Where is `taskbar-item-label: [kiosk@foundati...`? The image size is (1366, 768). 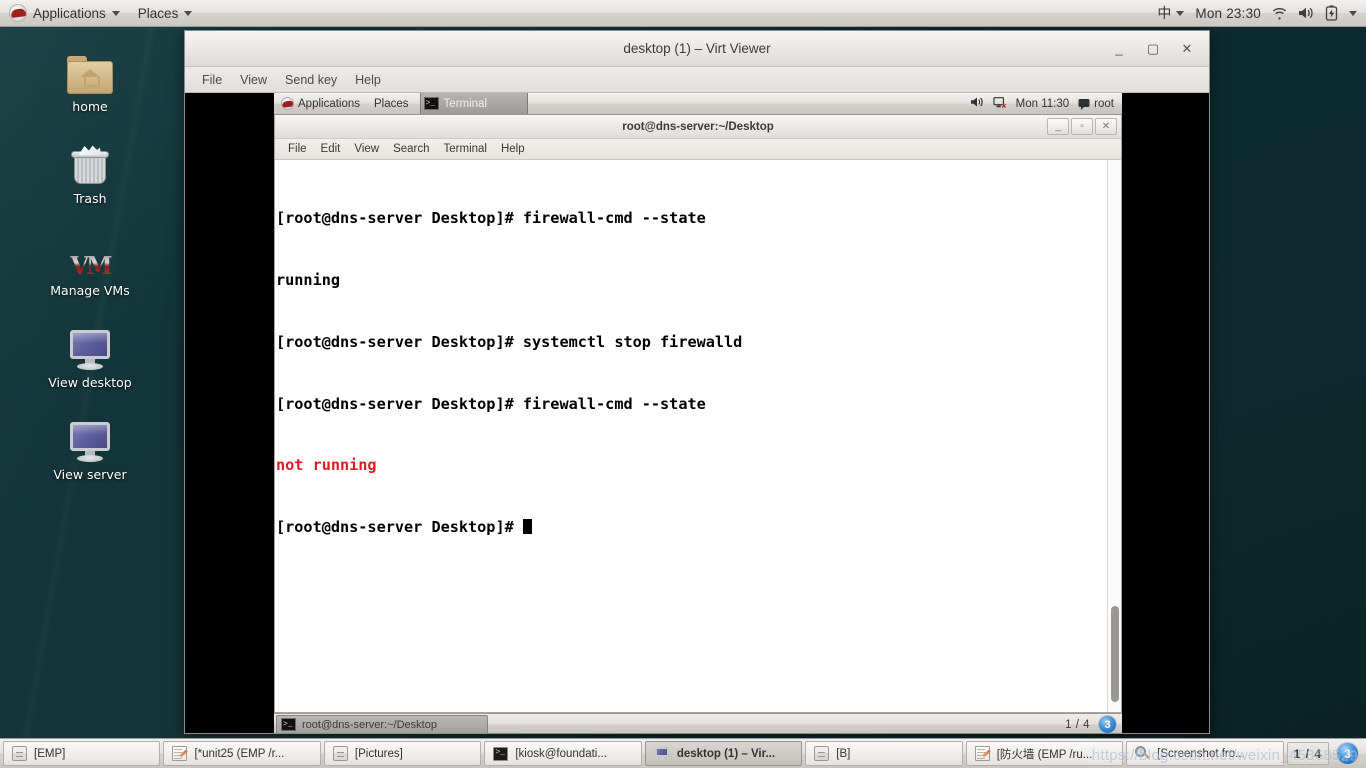 taskbar-item-label: [kiosk@foundati... is located at coordinates (561, 753).